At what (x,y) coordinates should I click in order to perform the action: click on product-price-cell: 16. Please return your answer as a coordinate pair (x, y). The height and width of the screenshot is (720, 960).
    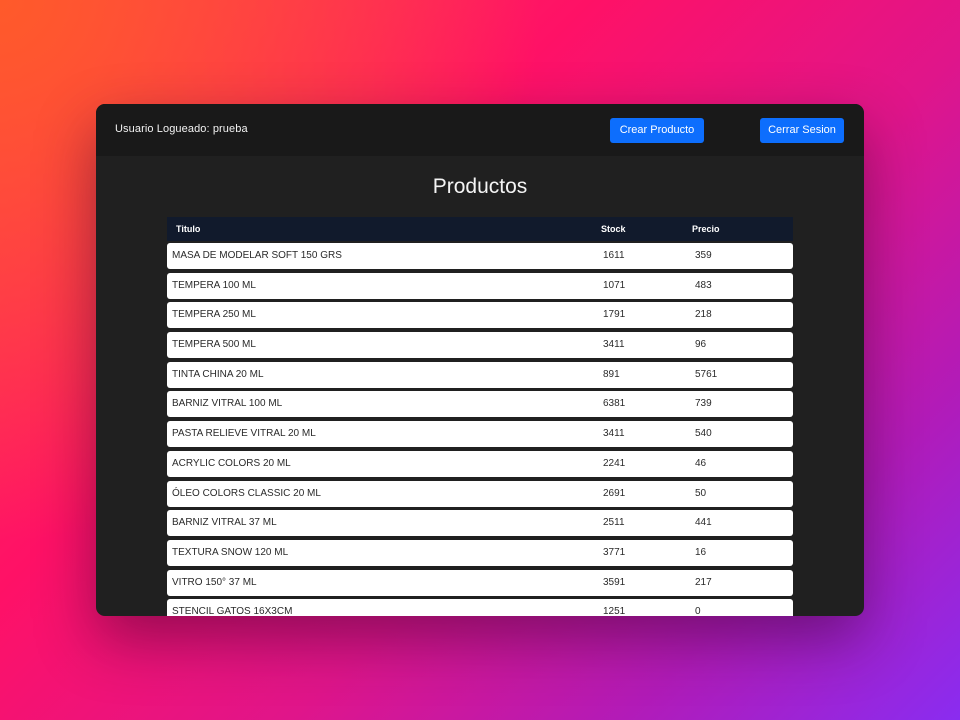
    Looking at the image, I should click on (701, 552).